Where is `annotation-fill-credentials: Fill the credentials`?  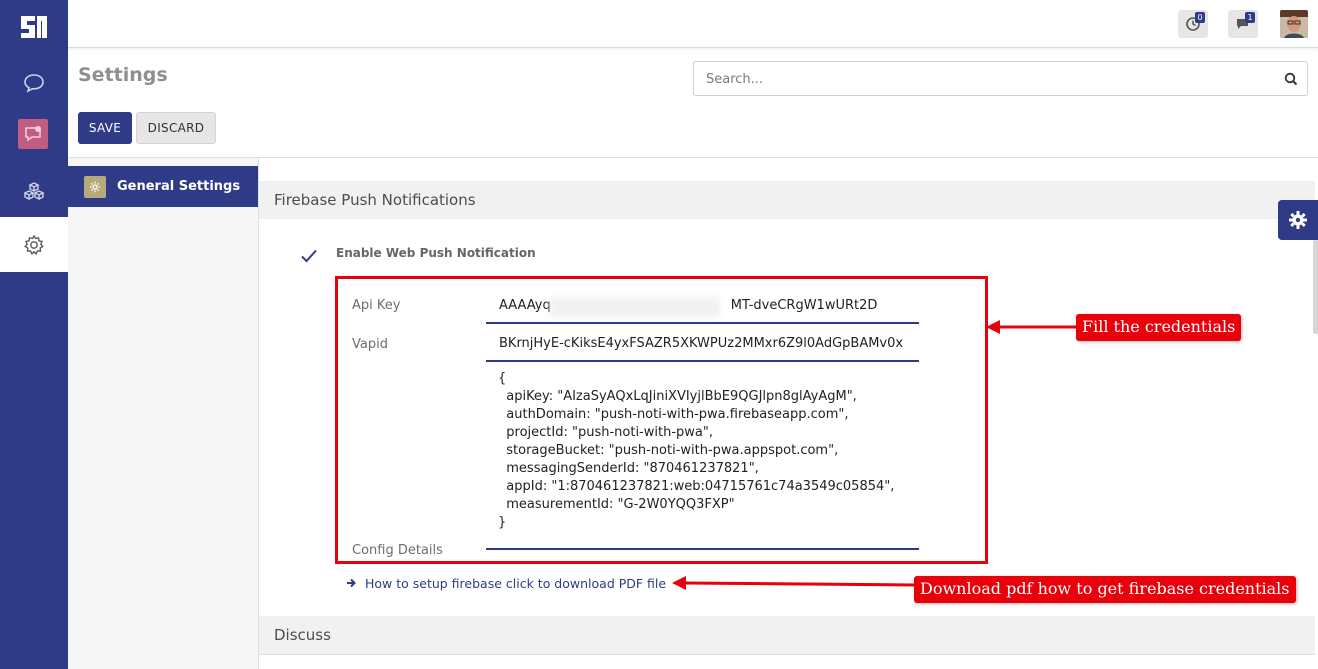
annotation-fill-credentials: Fill the credentials is located at coordinates (1159, 327).